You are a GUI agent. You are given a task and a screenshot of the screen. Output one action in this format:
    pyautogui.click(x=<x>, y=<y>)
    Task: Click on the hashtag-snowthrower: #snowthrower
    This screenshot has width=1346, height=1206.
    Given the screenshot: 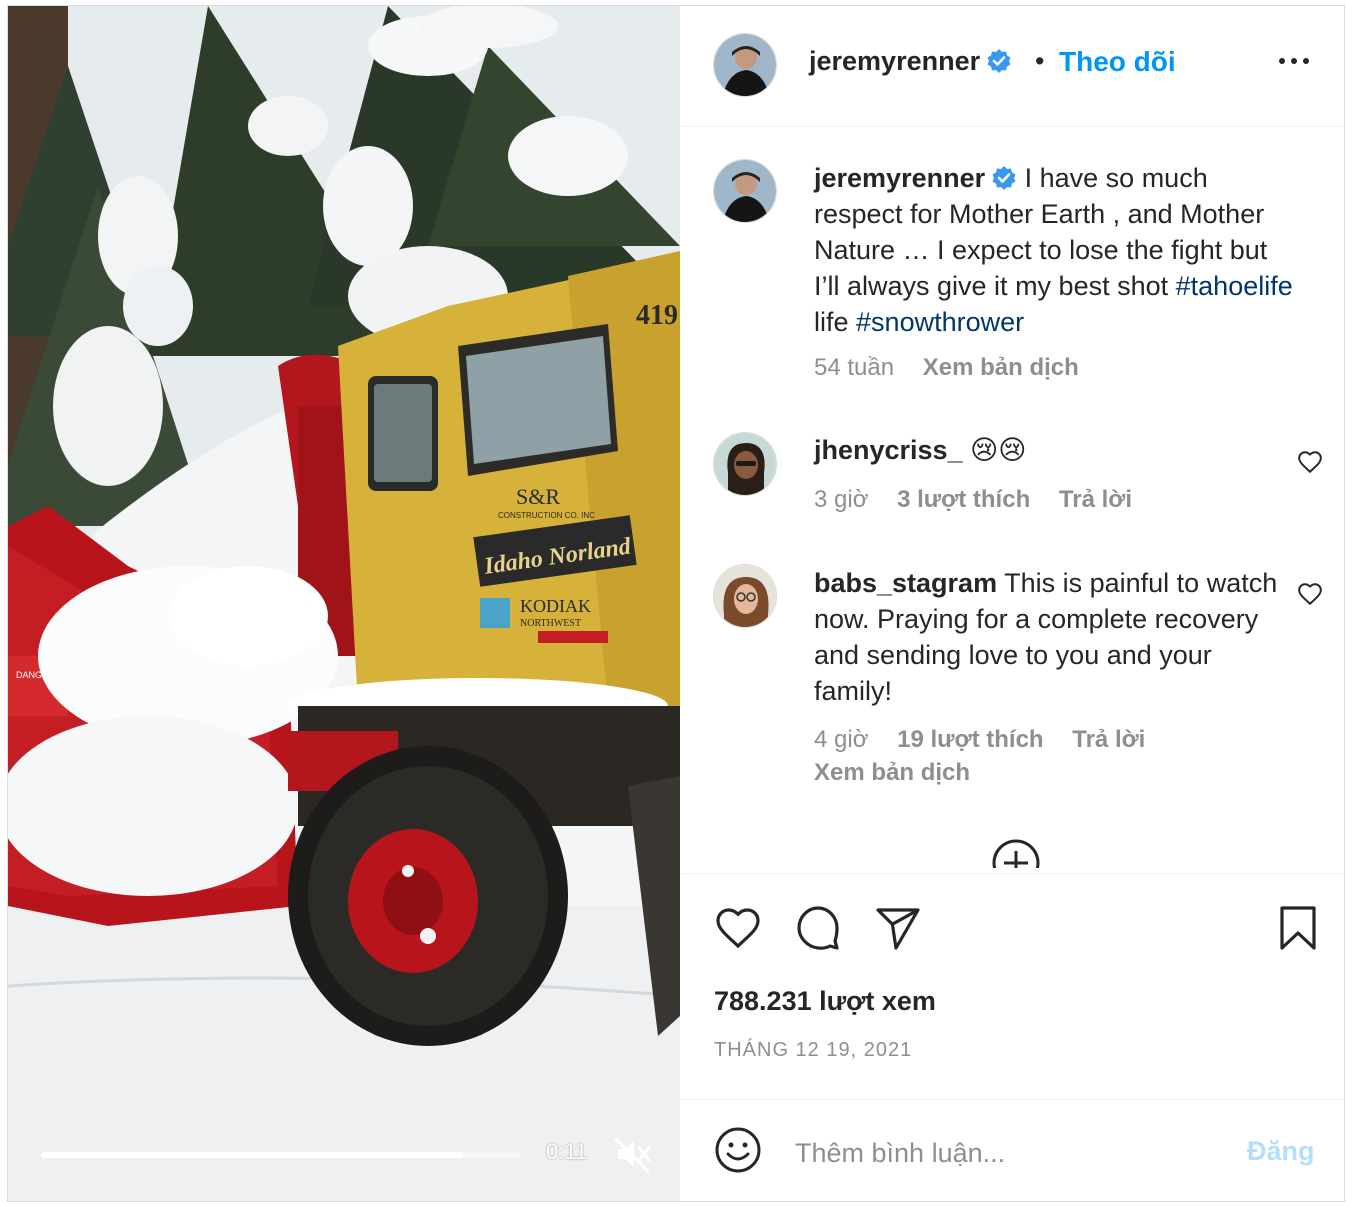 What is the action you would take?
    pyautogui.click(x=940, y=322)
    